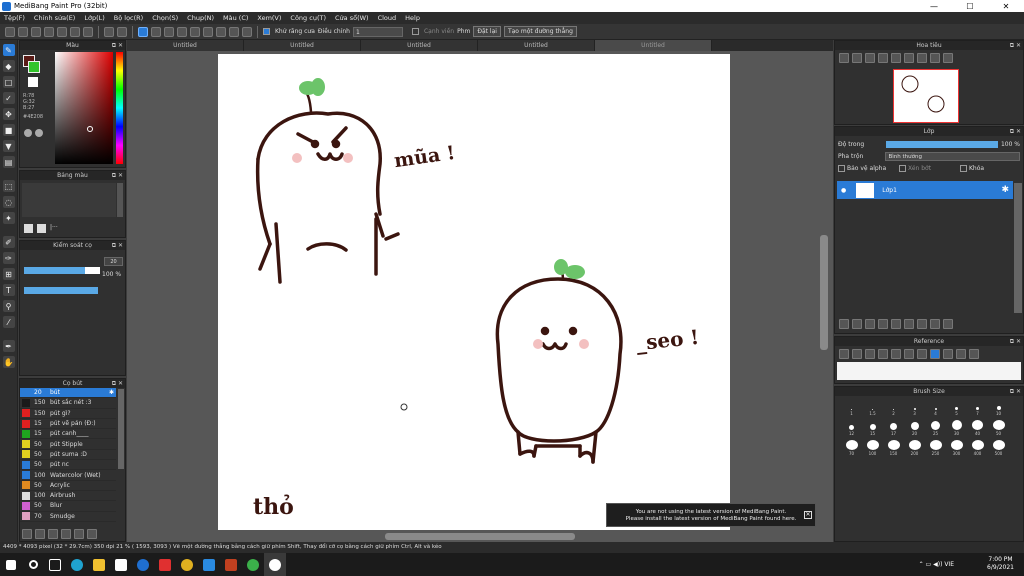 The image size is (1024, 576). Describe the element at coordinates (8, 306) in the screenshot. I see `operation-tool-icon: ⚲` at that location.